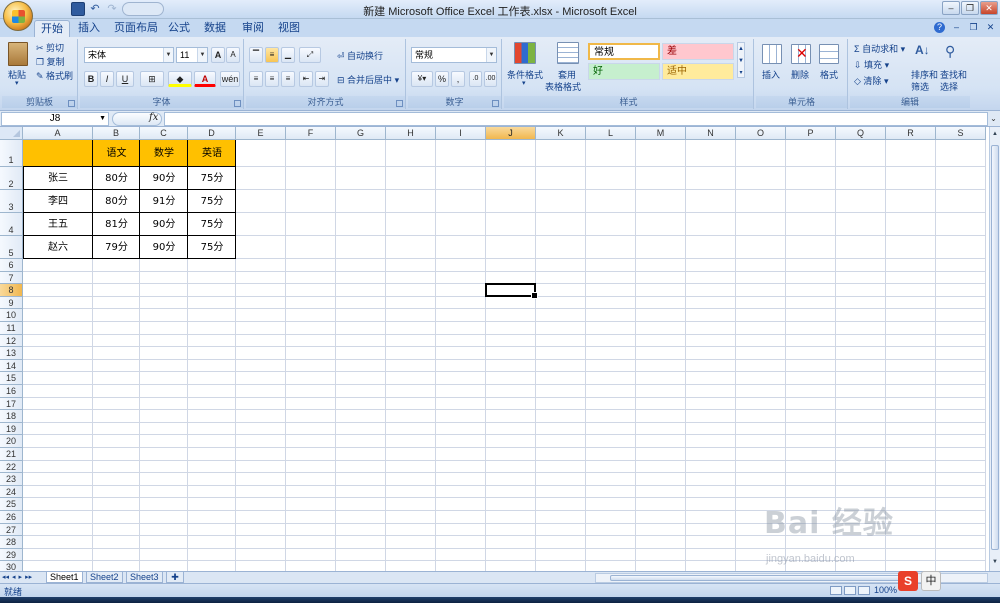 The image size is (1000, 603). What do you see at coordinates (961, 133) in the screenshot?
I see `column-header-s: S` at bounding box center [961, 133].